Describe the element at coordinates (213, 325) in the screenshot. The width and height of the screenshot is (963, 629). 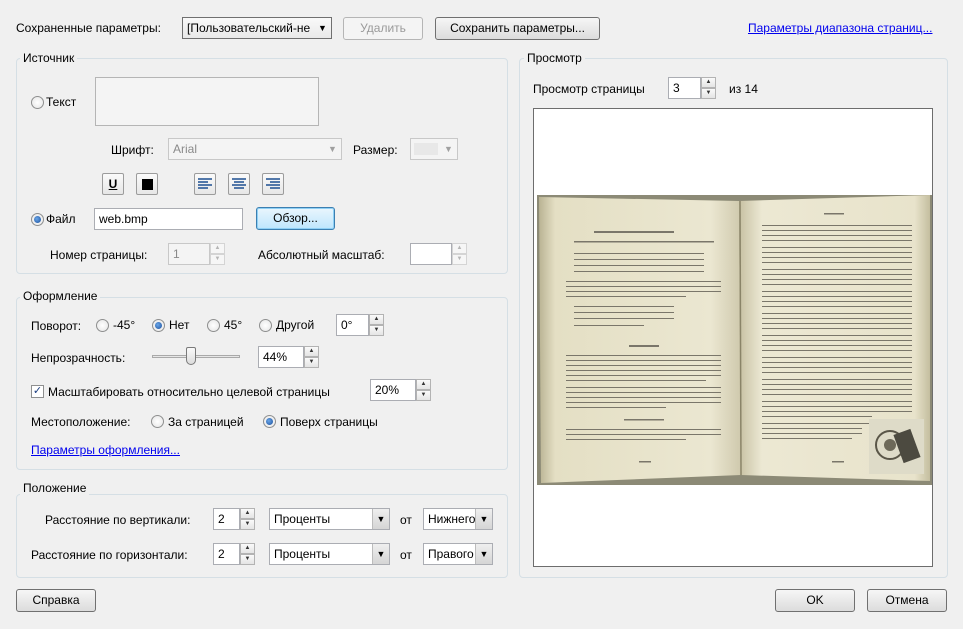
I see `rotation-45-radio` at that location.